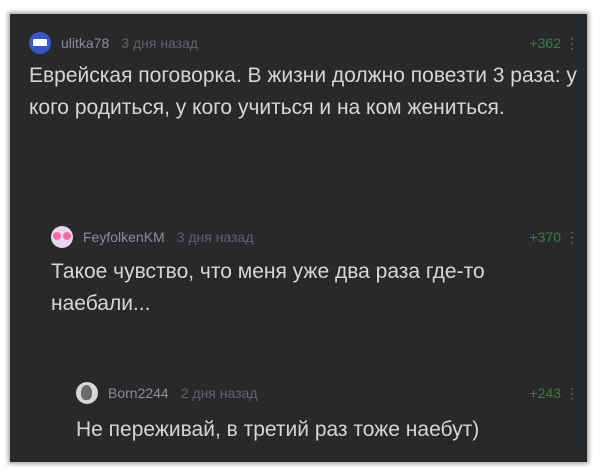 This screenshot has height=473, width=600. What do you see at coordinates (328, 393) in the screenshot?
I see `comment-header: Born2244 2 дня назад +243 ⋮` at bounding box center [328, 393].